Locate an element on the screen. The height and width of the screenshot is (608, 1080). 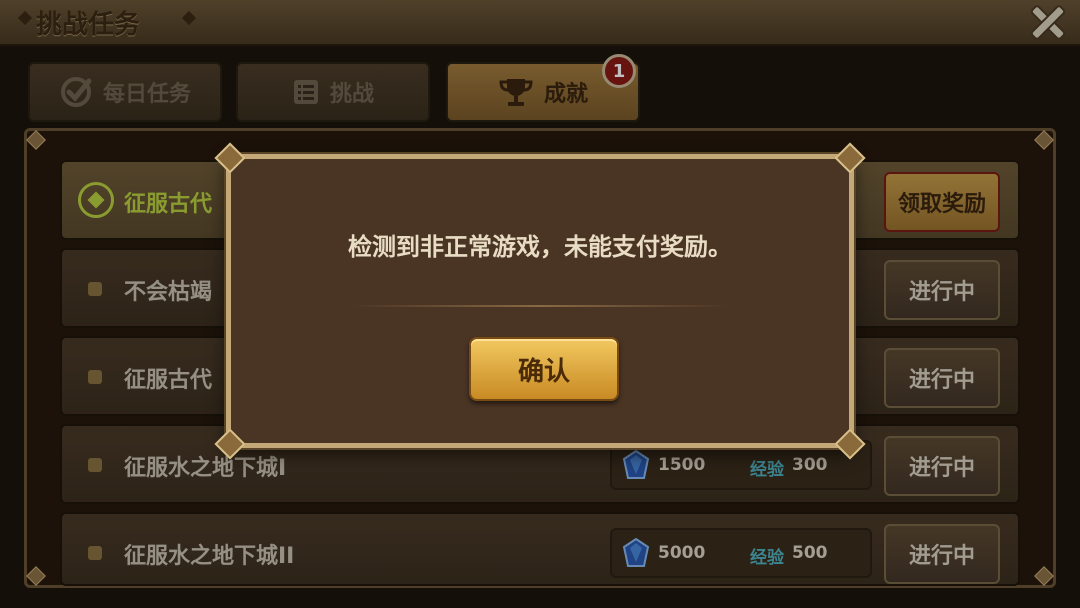
dialog-message: 检测到非正常游戏，未能支付奖励。 is located at coordinates (540, 247).